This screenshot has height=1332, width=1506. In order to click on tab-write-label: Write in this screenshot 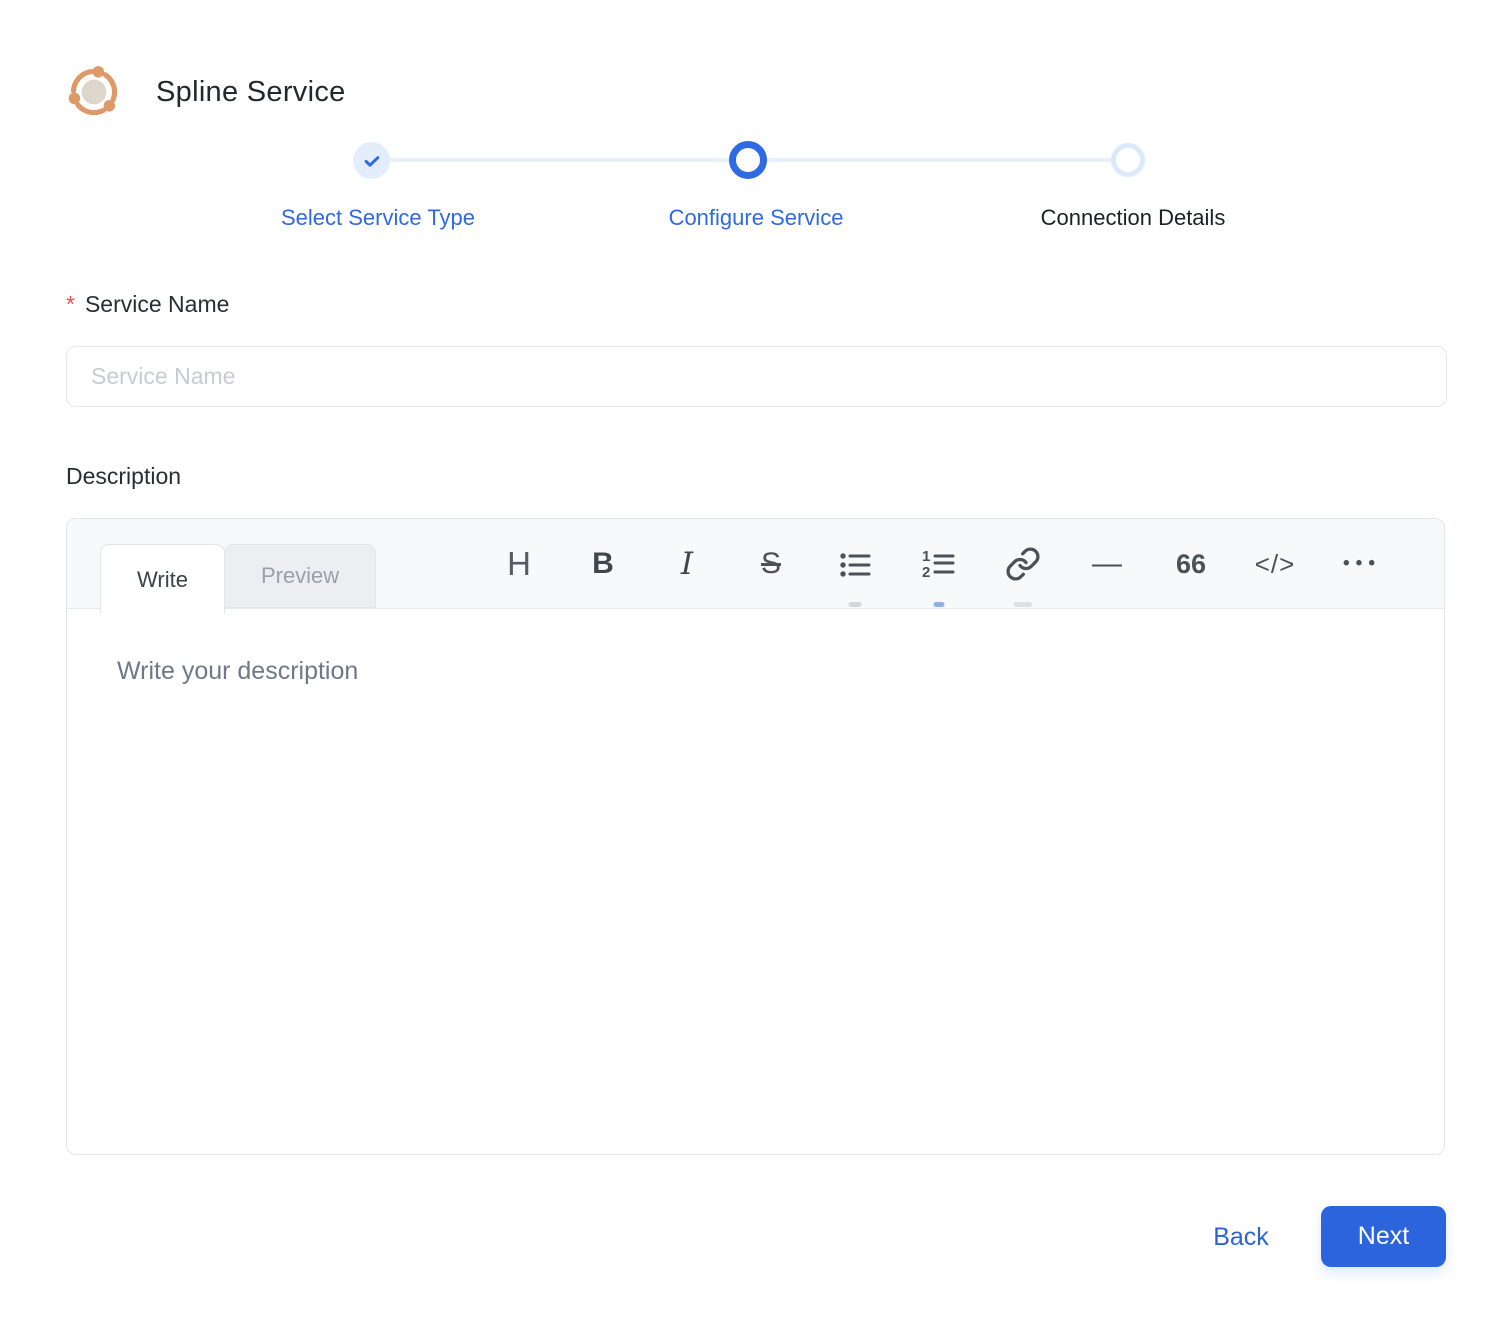, I will do `click(162, 579)`.